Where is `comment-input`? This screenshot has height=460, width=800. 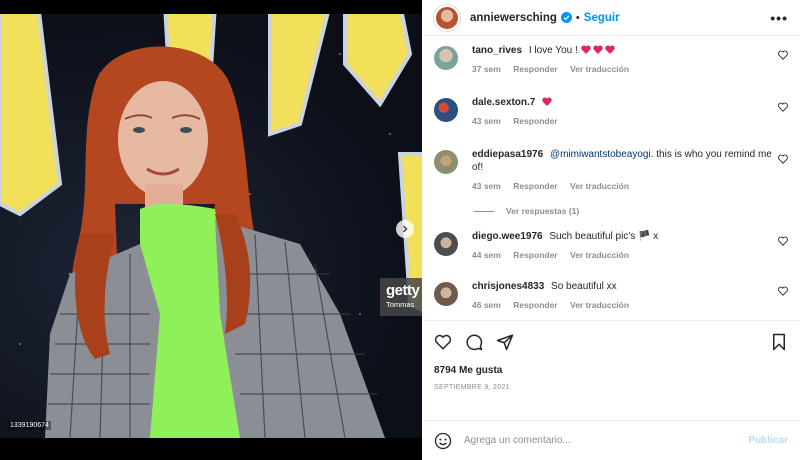 comment-input is located at coordinates (606, 440).